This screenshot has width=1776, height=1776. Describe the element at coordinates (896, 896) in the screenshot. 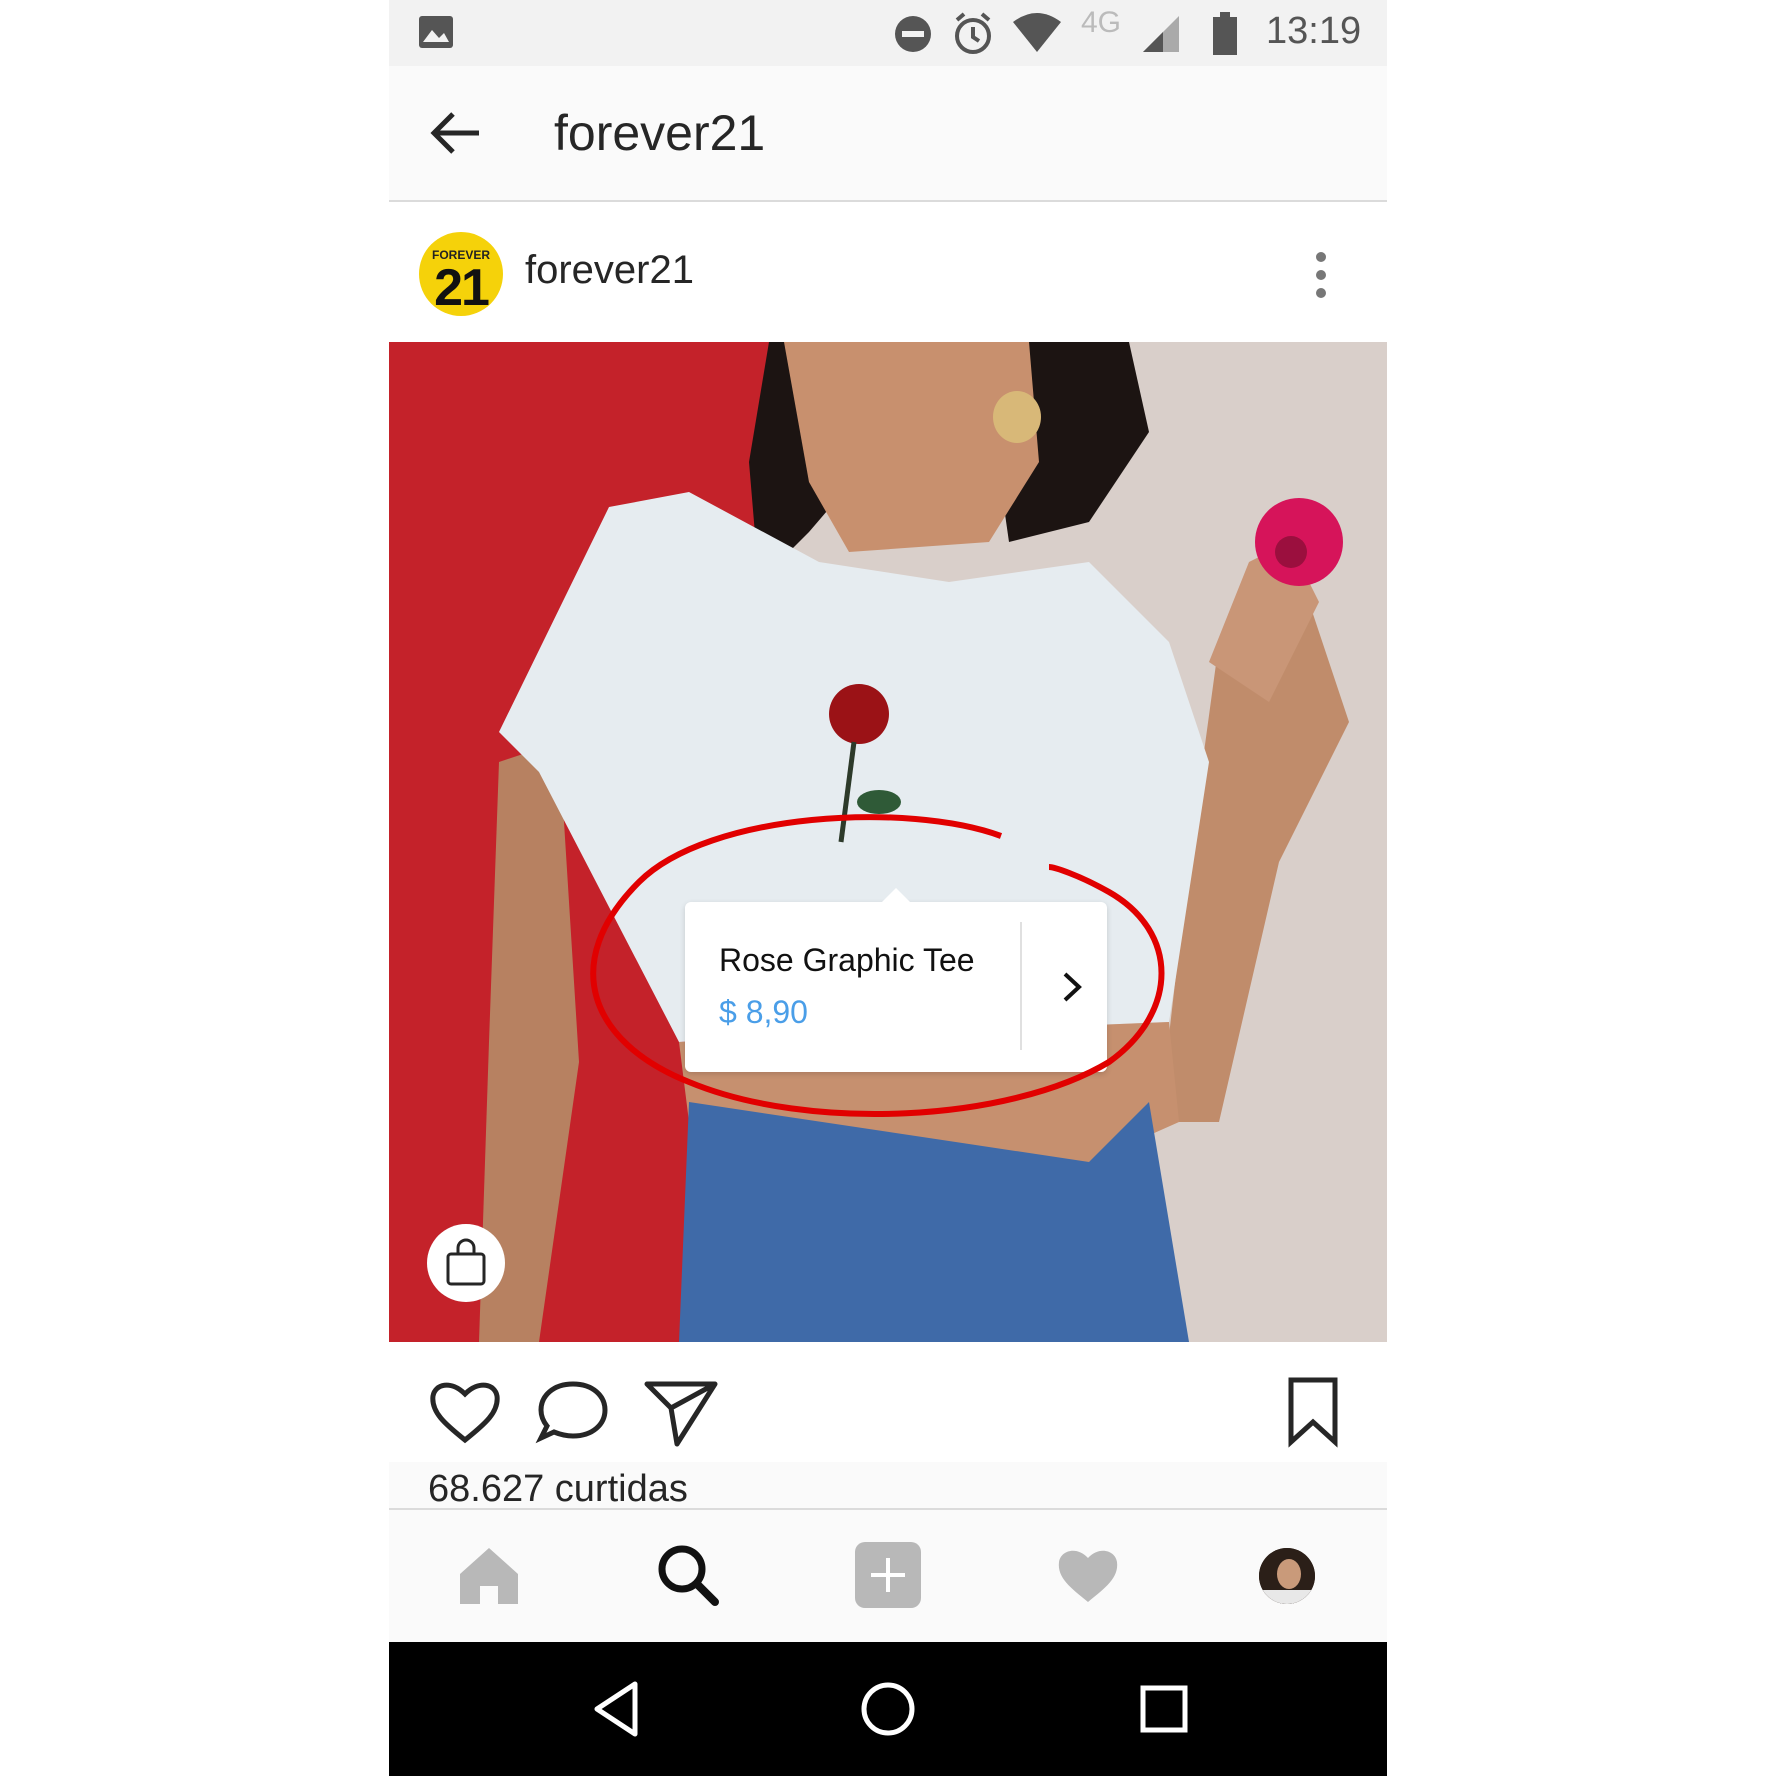

I see `tag-pointer` at that location.